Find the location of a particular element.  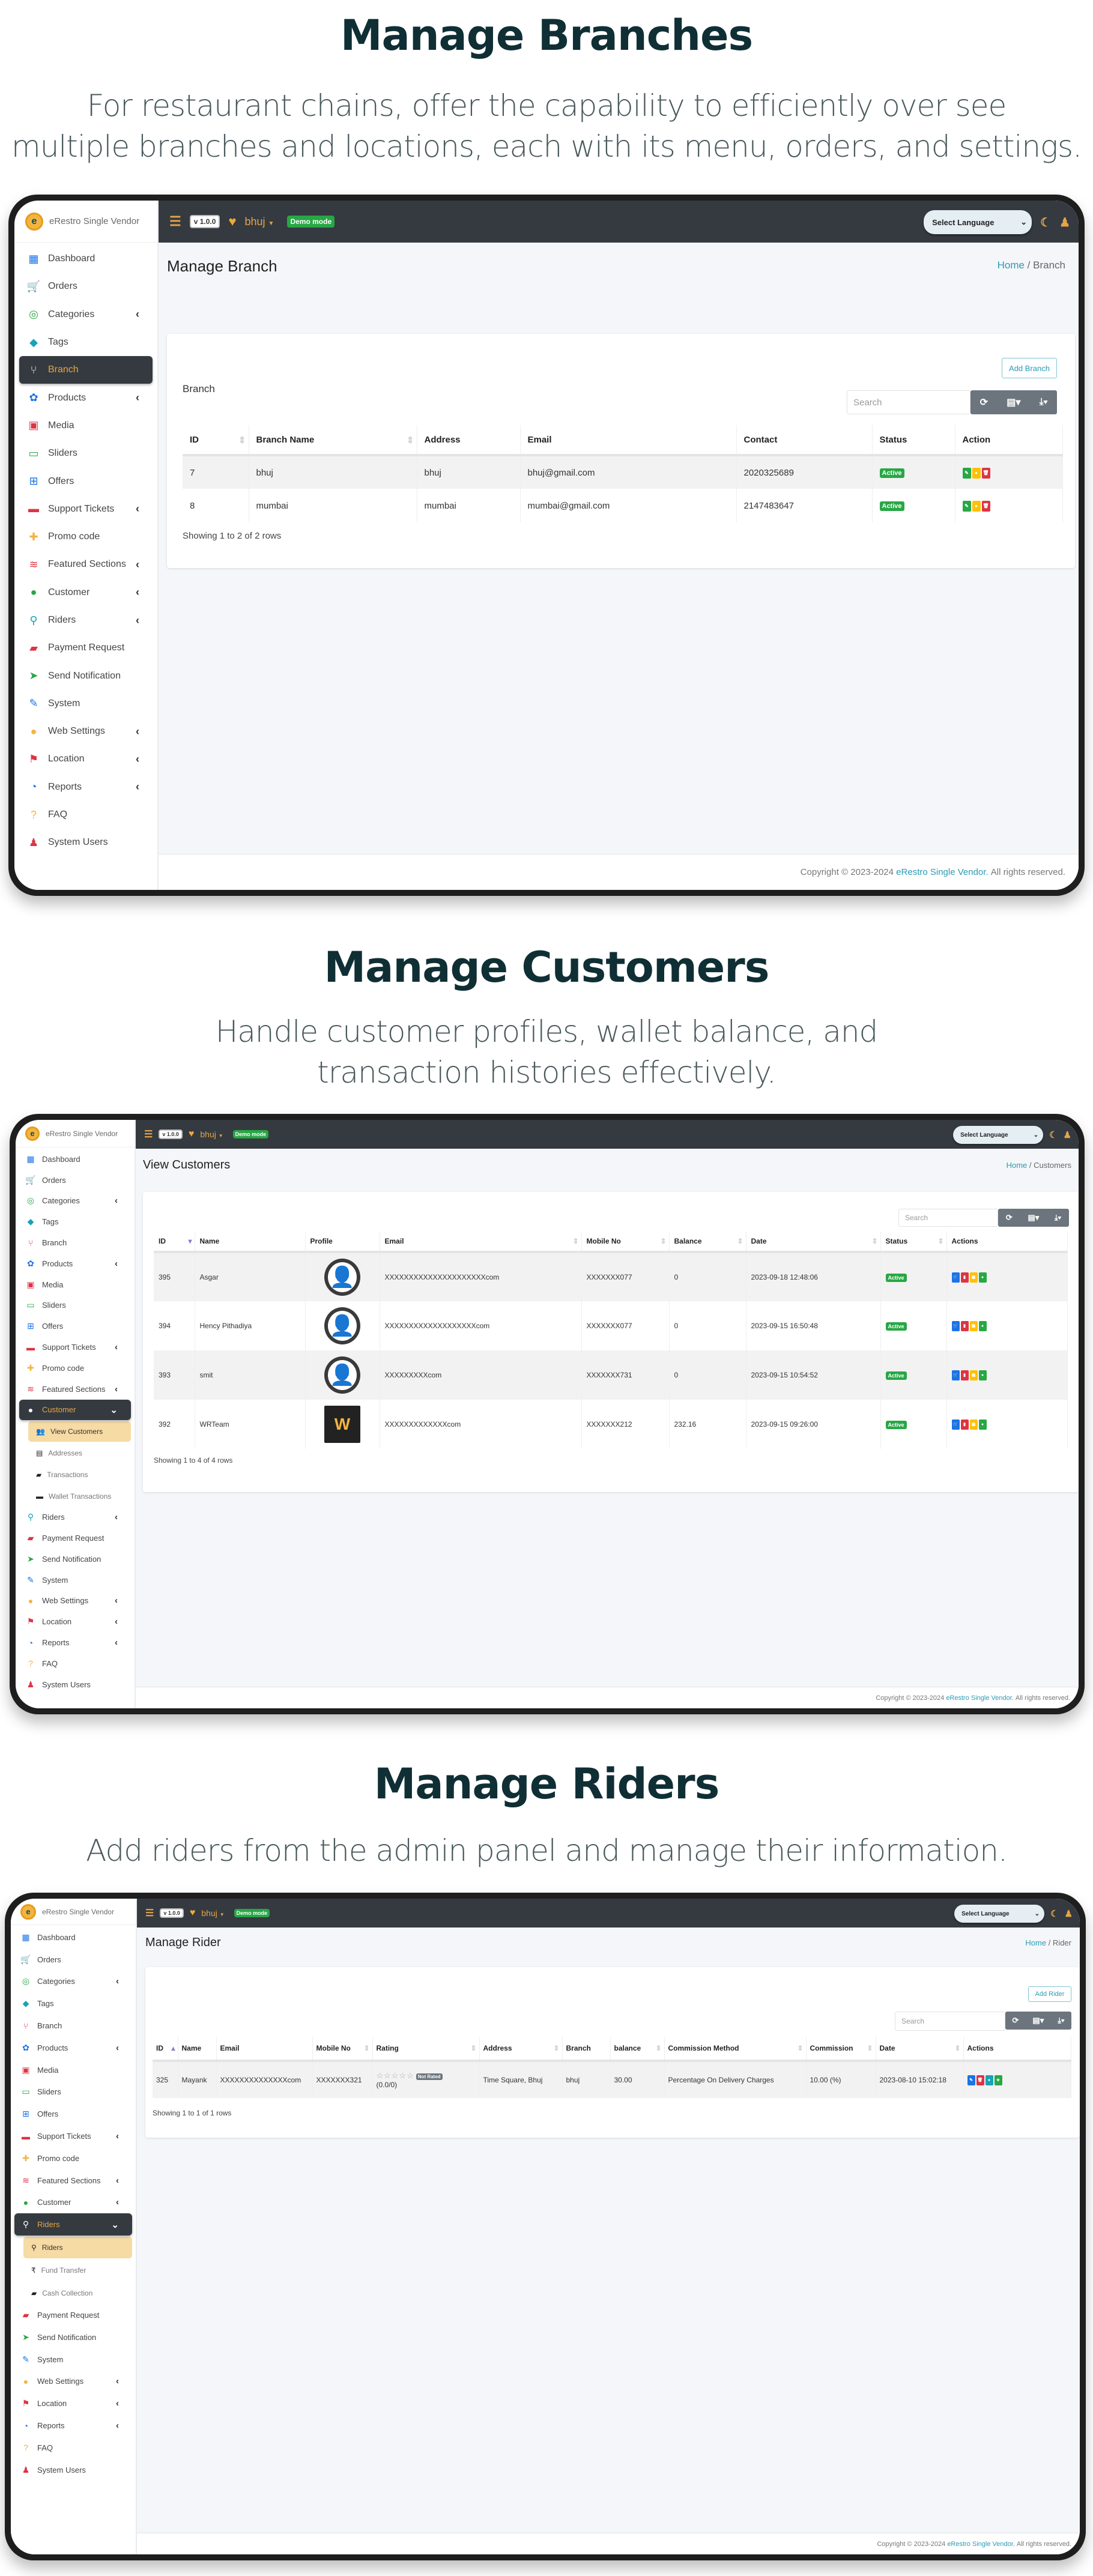

delete-button: 🗑 is located at coordinates (985, 473).